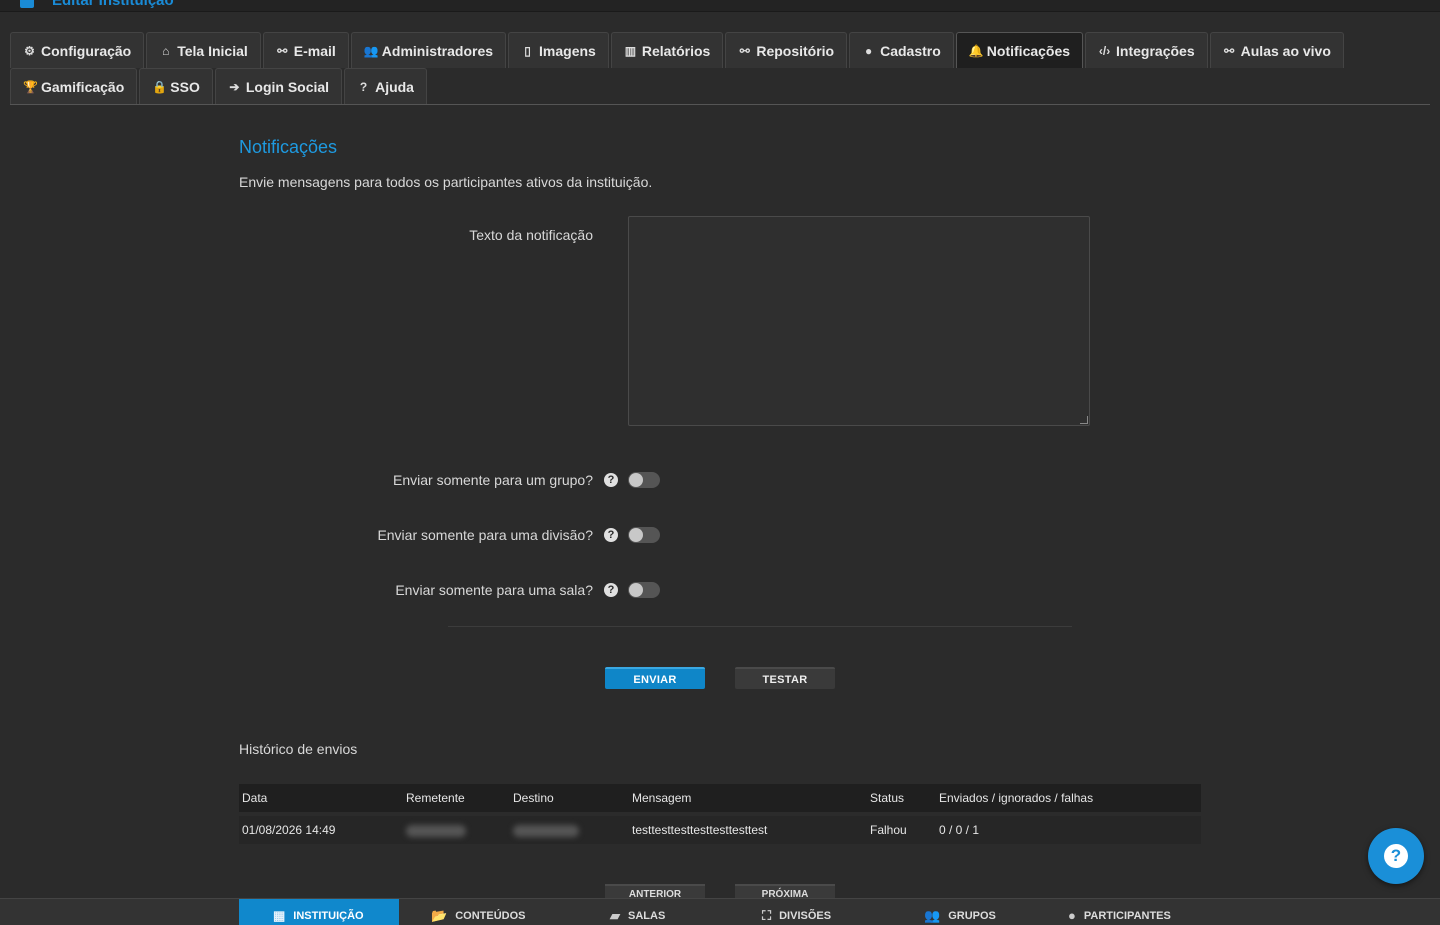 The width and height of the screenshot is (1440, 925). What do you see at coordinates (720, 86) in the screenshot?
I see `tab-row-2: 🏆 Gamificação 🔒 SSO ➔ Login Social? Ajuda` at bounding box center [720, 86].